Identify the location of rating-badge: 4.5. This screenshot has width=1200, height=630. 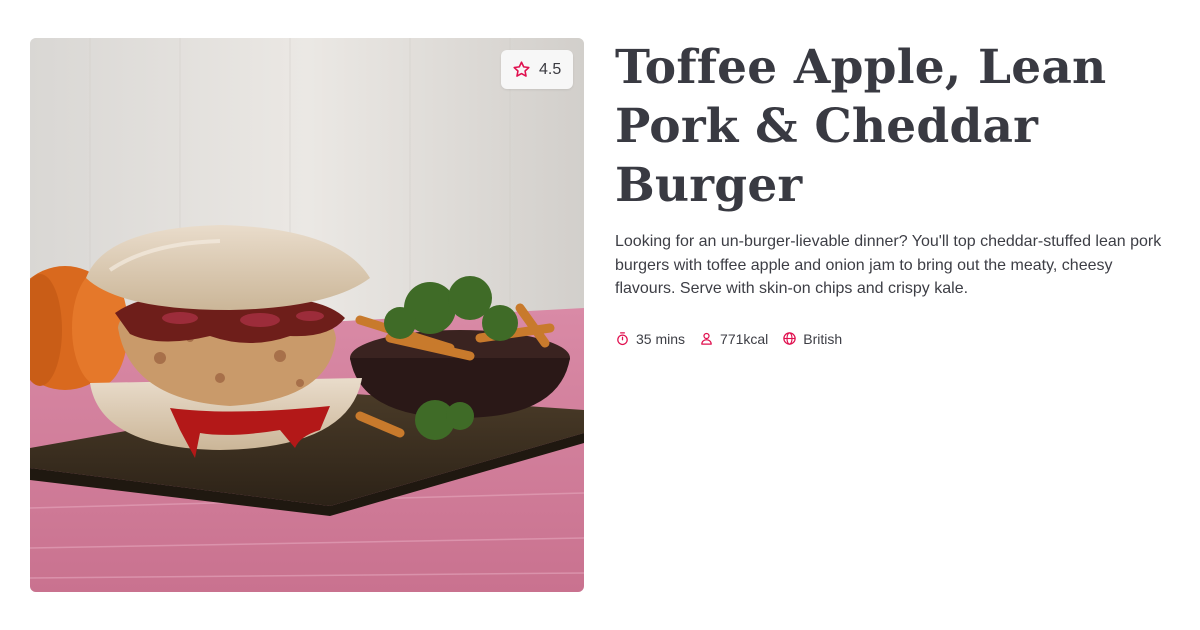
(537, 69).